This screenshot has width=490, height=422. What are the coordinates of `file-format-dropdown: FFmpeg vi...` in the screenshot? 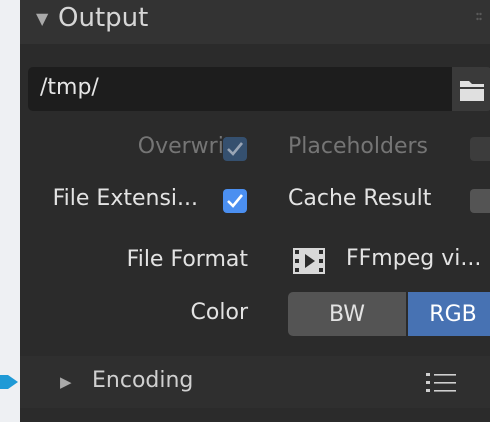 It's located at (389, 261).